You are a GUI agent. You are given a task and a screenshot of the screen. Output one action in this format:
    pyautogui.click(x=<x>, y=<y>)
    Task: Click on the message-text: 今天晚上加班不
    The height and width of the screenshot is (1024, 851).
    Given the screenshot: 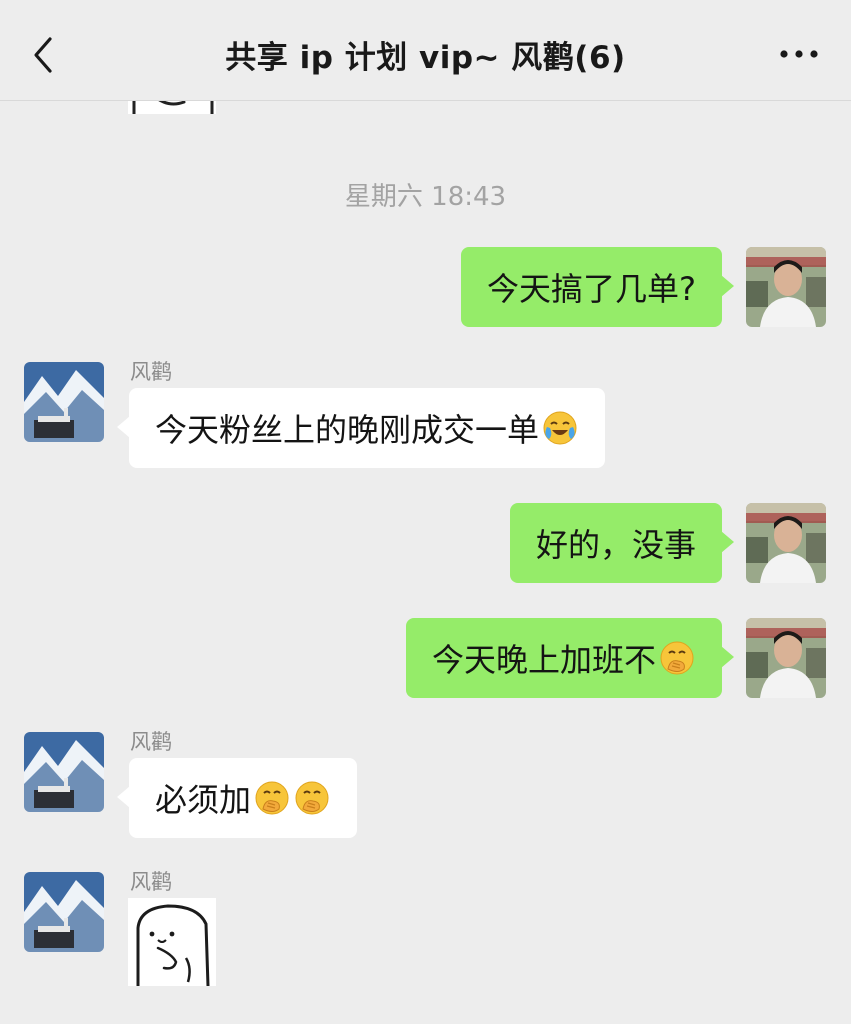 What is the action you would take?
    pyautogui.click(x=543, y=660)
    